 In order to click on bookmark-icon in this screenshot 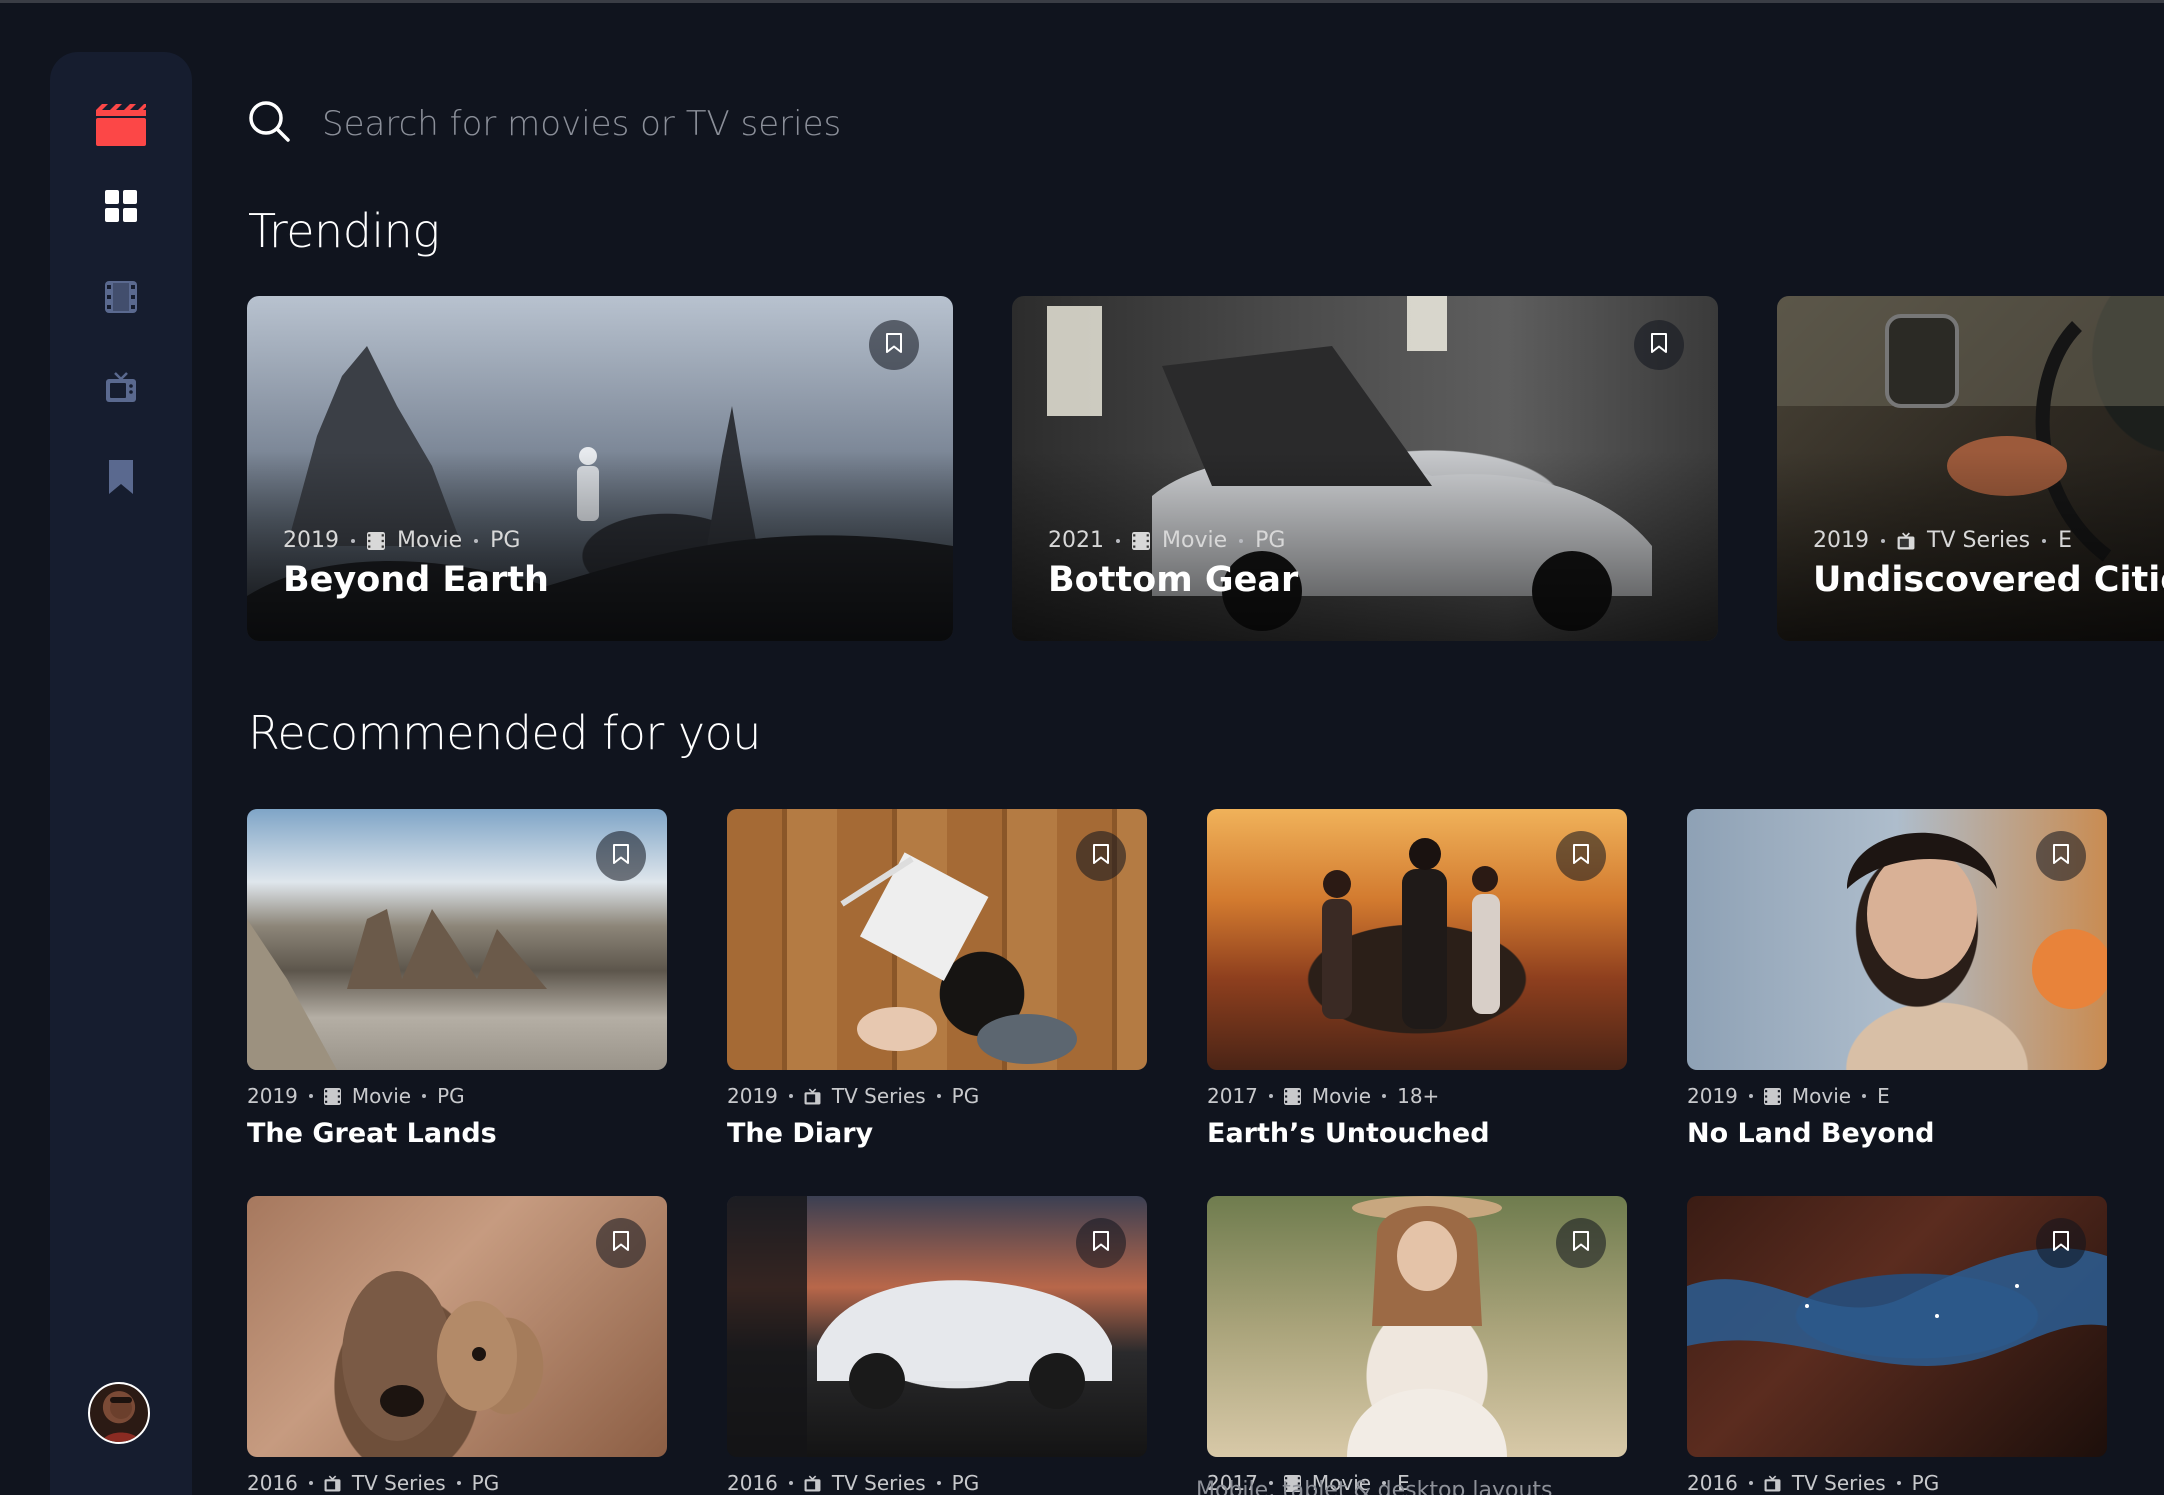, I will do `click(121, 479)`.